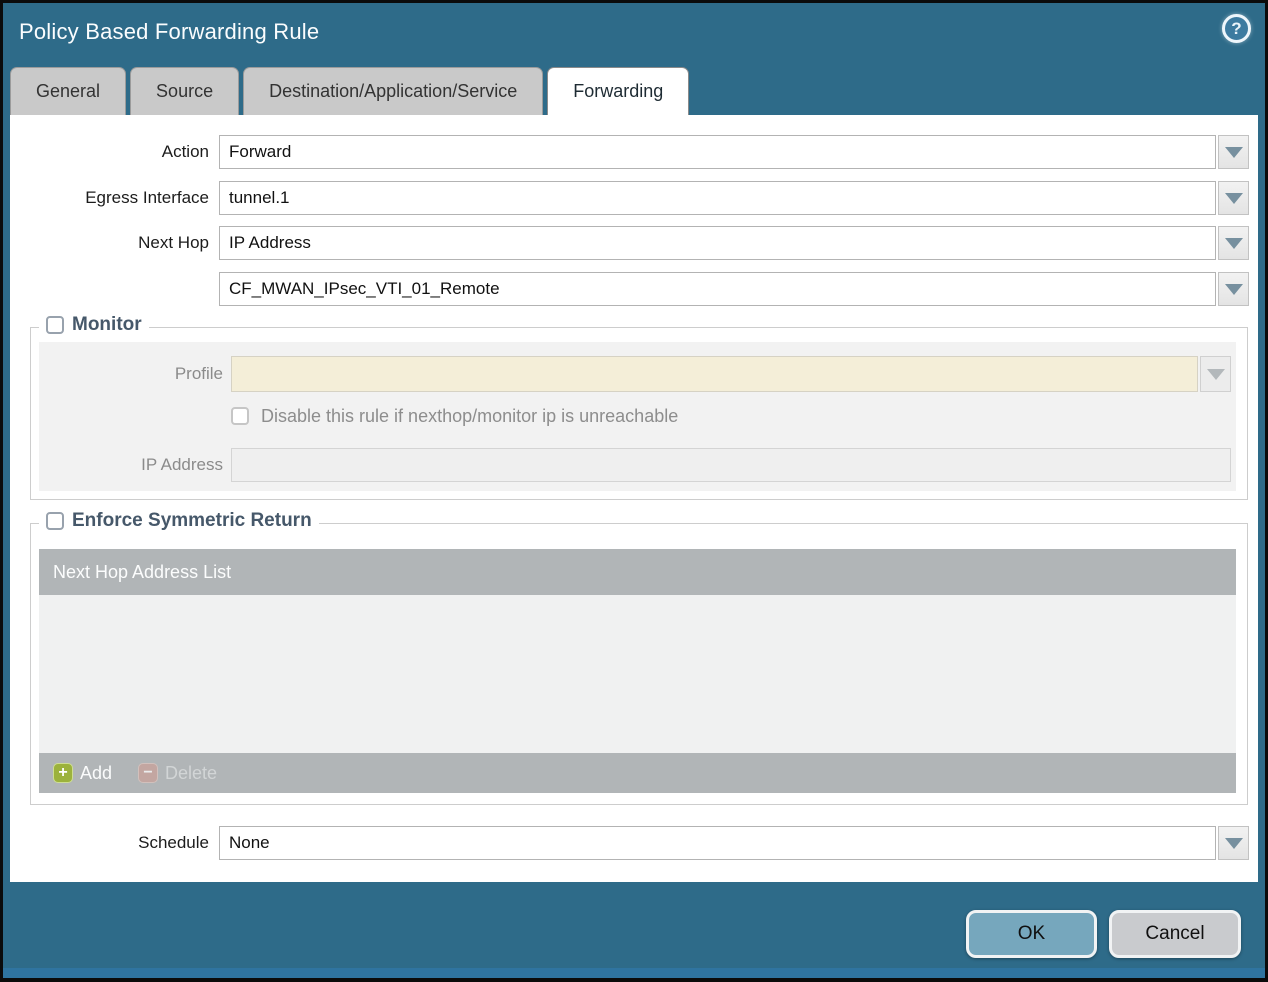 The width and height of the screenshot is (1268, 982). What do you see at coordinates (1031, 934) in the screenshot?
I see `ok-button: OK` at bounding box center [1031, 934].